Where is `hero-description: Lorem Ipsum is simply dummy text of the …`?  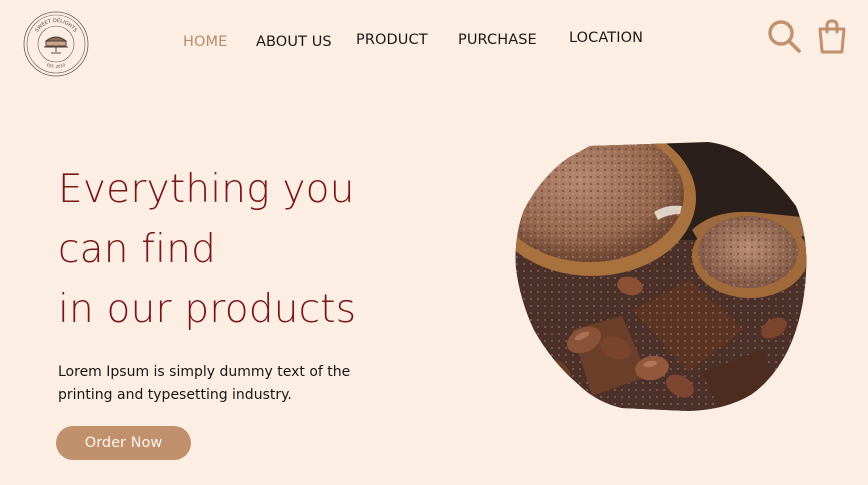
hero-description: Lorem Ipsum is simply dummy text of the … is located at coordinates (204, 383).